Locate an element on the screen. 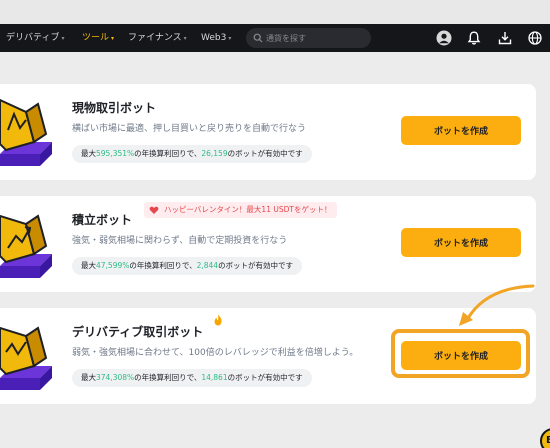 This screenshot has width=550, height=448. nav-web3: Web3 ▾ is located at coordinates (216, 38).